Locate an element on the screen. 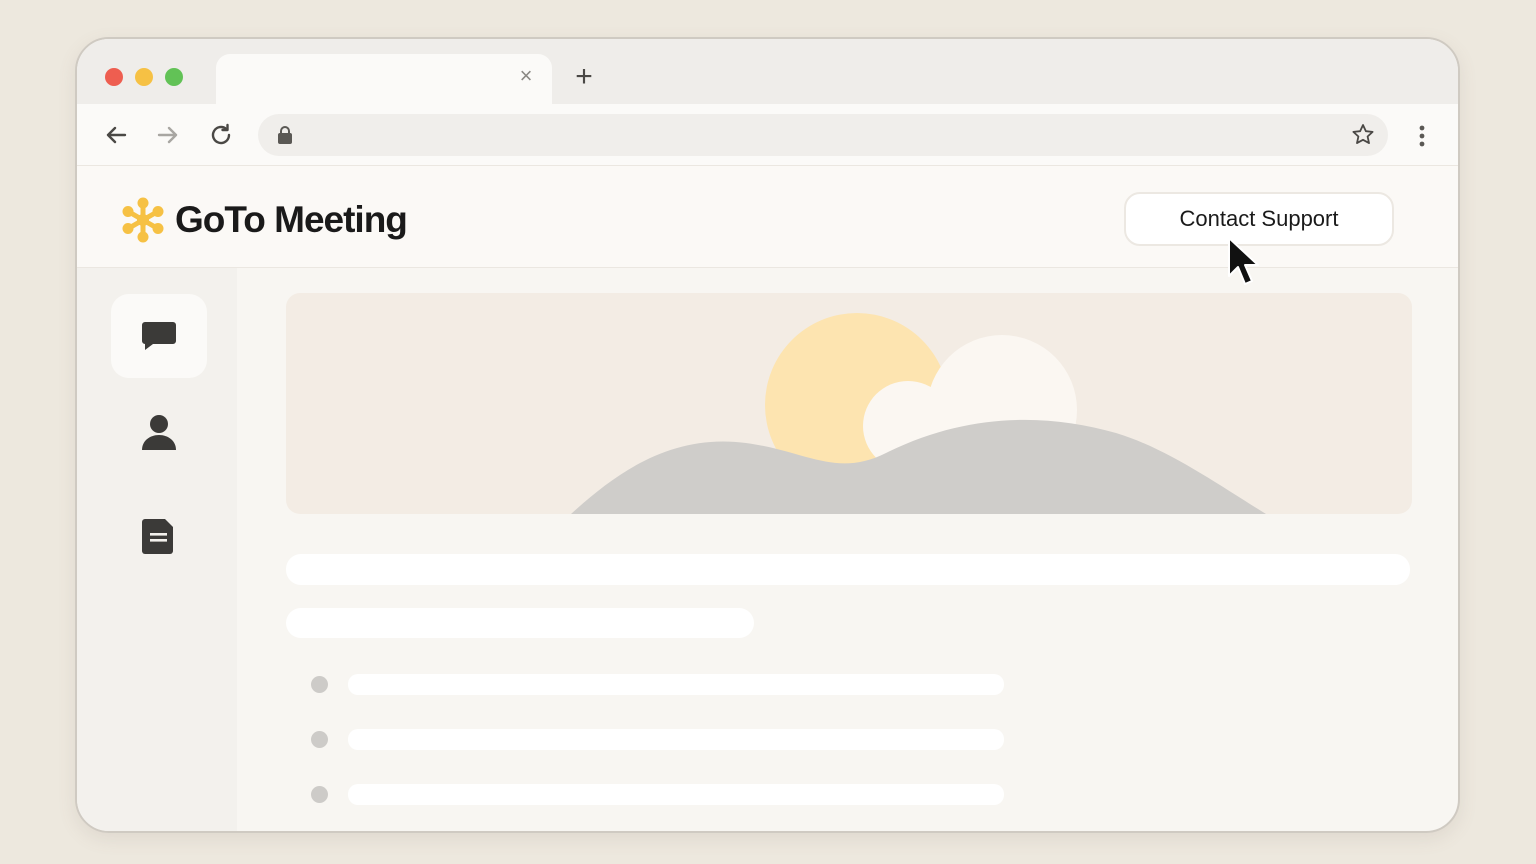 Image resolution: width=1536 pixels, height=864 pixels. sidebar-item-profile is located at coordinates (159, 432).